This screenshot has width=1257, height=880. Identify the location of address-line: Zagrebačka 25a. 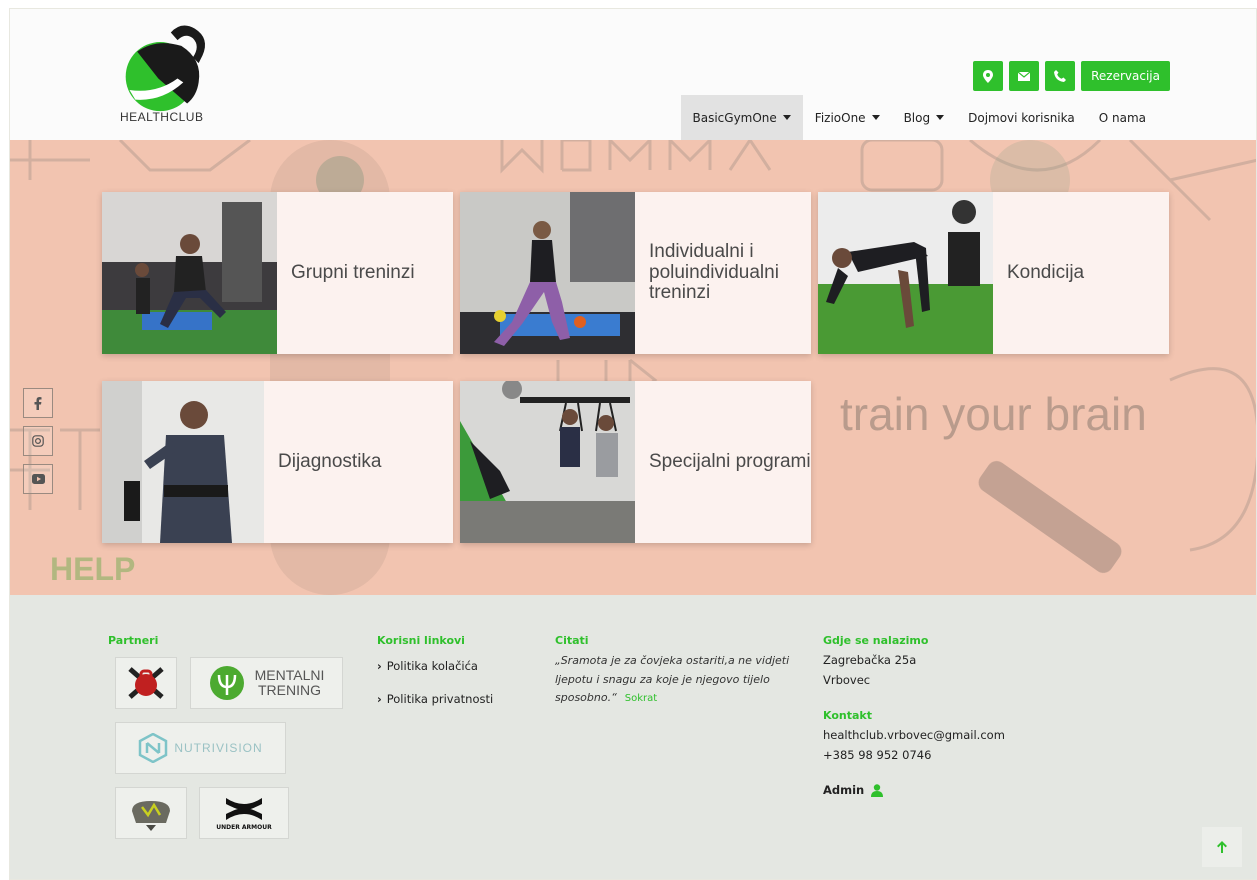
(870, 660).